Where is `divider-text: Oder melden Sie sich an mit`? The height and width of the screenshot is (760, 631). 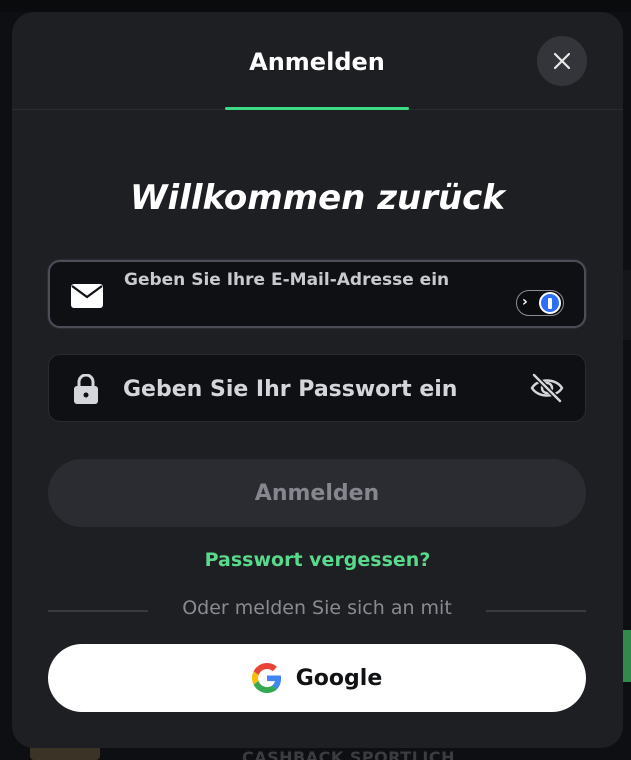
divider-text: Oder melden Sie sich an mit is located at coordinates (317, 608).